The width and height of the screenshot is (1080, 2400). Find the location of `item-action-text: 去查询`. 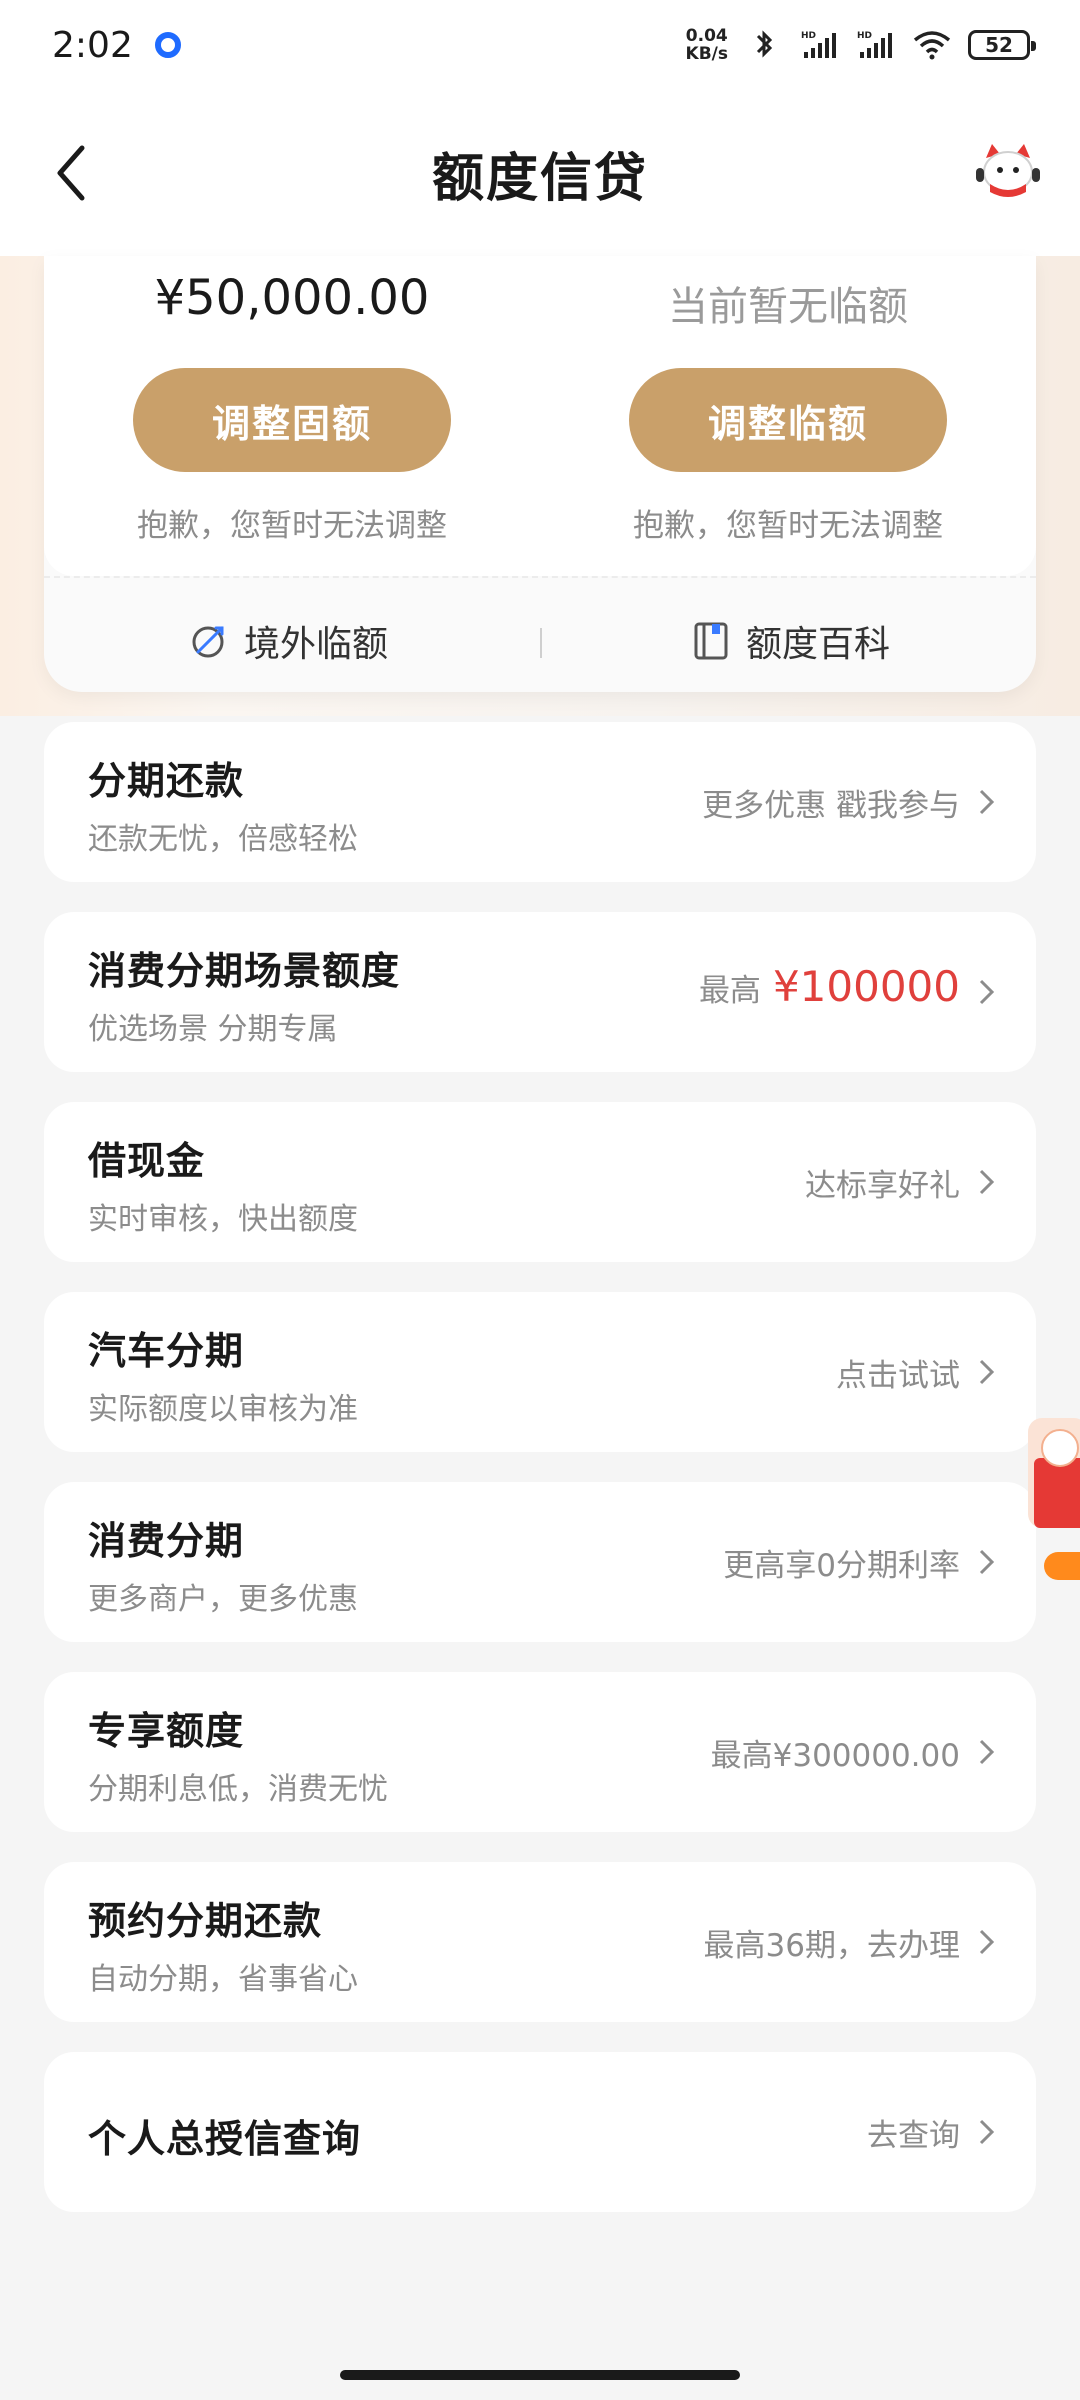

item-action-text: 去查询 is located at coordinates (913, 2132).